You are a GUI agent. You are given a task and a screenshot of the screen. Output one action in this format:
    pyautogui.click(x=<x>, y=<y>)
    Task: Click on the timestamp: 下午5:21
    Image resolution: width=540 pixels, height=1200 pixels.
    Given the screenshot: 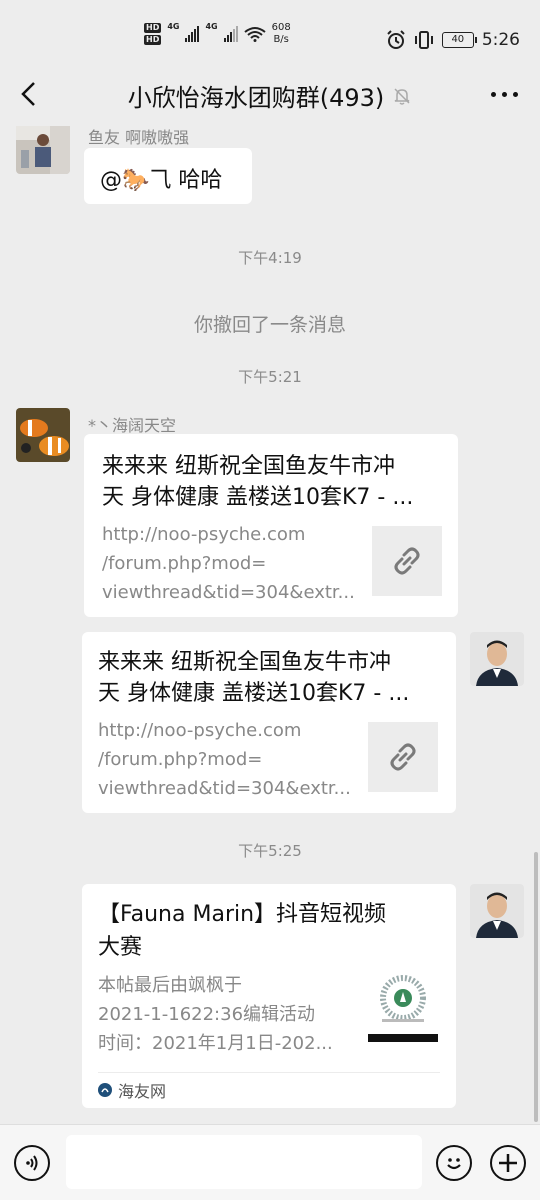 What is the action you would take?
    pyautogui.click(x=270, y=377)
    